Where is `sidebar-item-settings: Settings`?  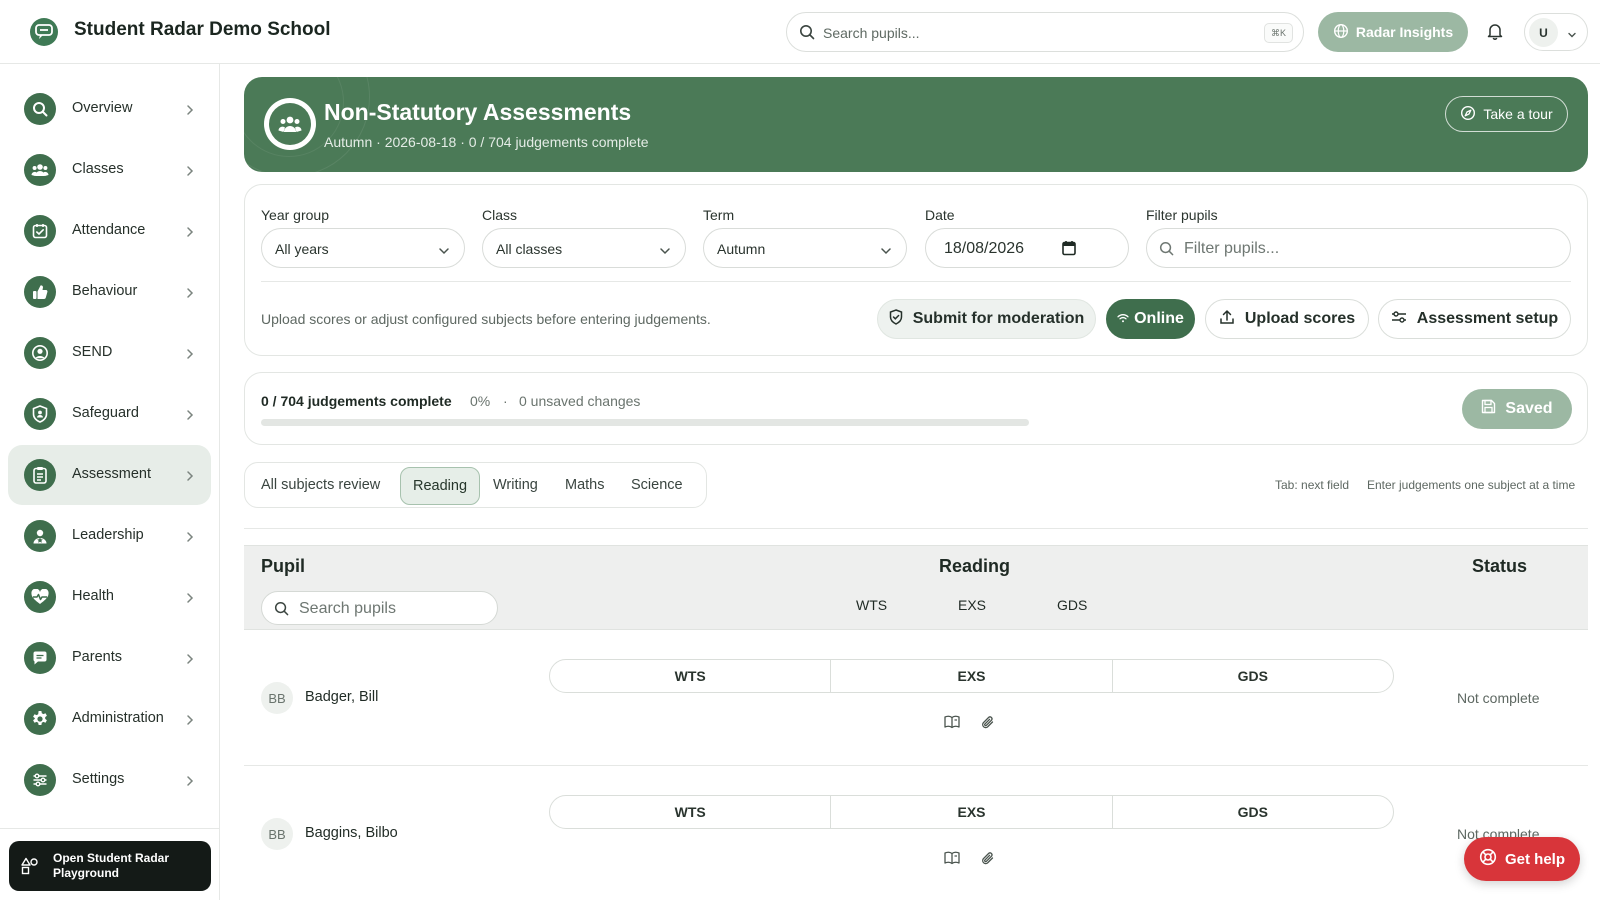 sidebar-item-settings: Settings is located at coordinates (109, 780).